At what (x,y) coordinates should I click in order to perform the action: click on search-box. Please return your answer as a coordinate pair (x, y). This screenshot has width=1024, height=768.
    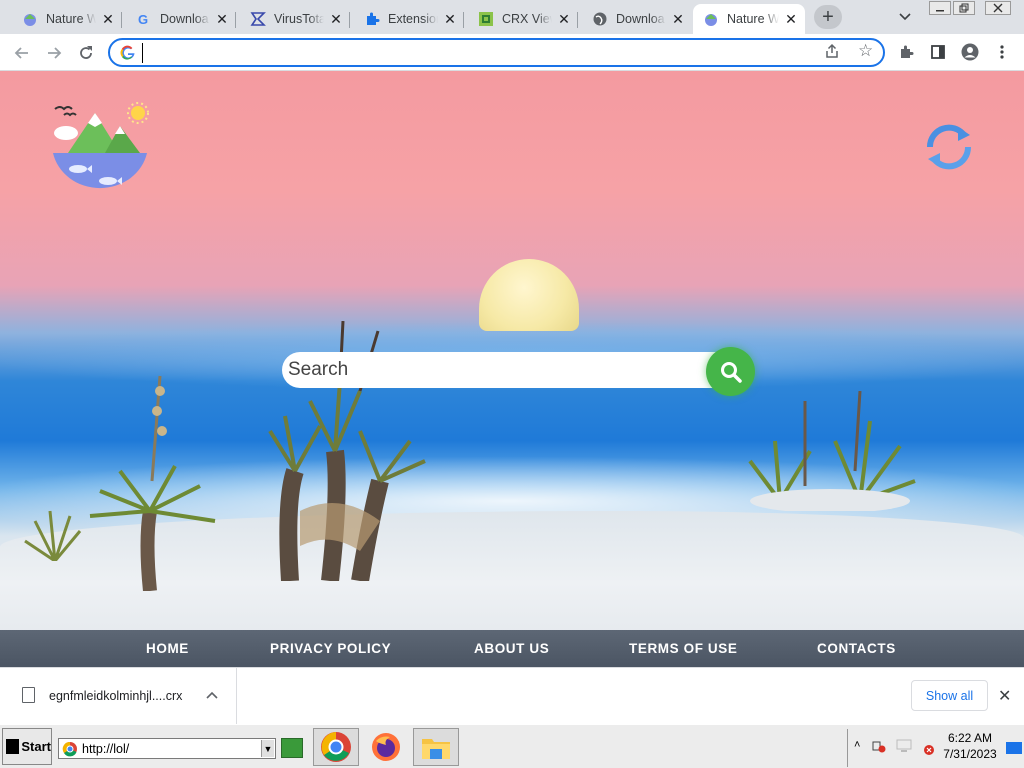
    Looking at the image, I should click on (500, 370).